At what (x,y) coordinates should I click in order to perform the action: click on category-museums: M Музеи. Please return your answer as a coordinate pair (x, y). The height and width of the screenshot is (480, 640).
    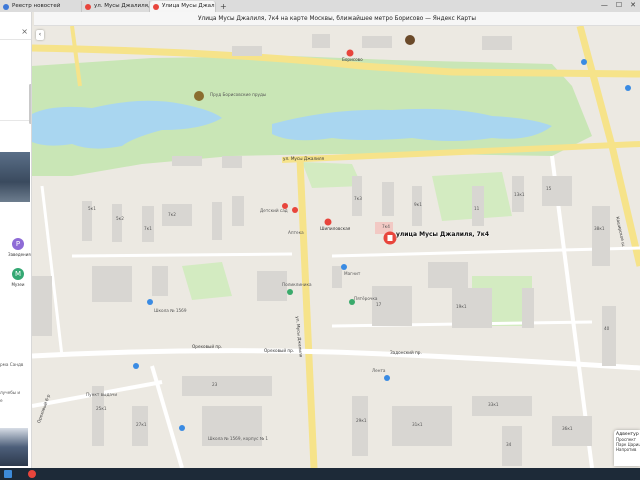
    Looking at the image, I should click on (18, 277).